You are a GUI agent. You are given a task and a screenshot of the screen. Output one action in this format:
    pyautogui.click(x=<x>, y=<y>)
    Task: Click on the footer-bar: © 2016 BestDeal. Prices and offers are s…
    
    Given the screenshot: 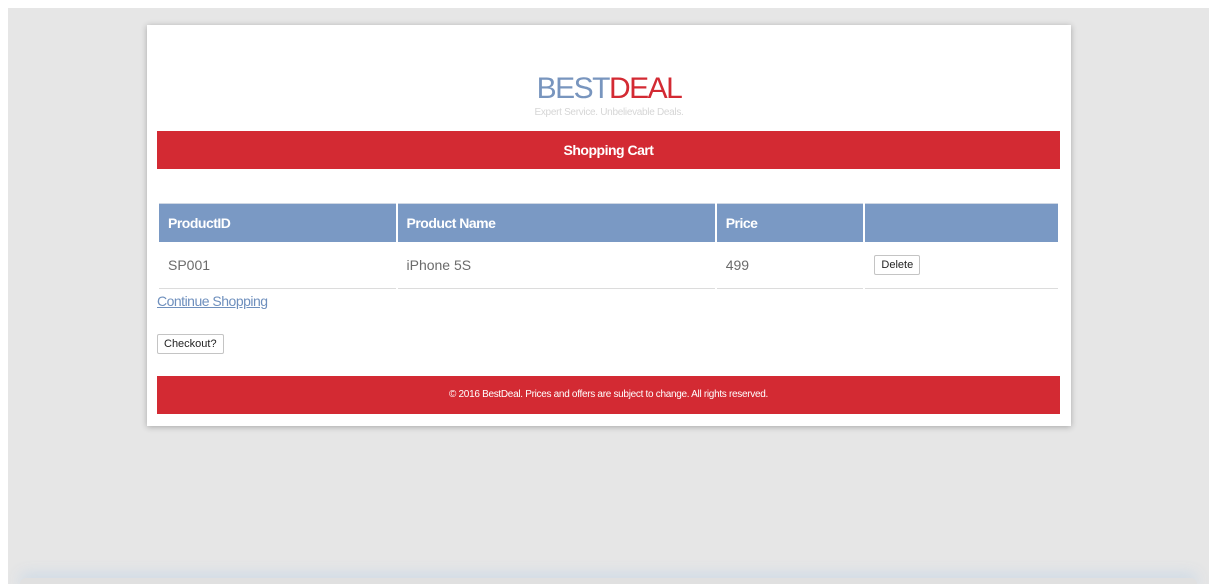 What is the action you would take?
    pyautogui.click(x=608, y=395)
    